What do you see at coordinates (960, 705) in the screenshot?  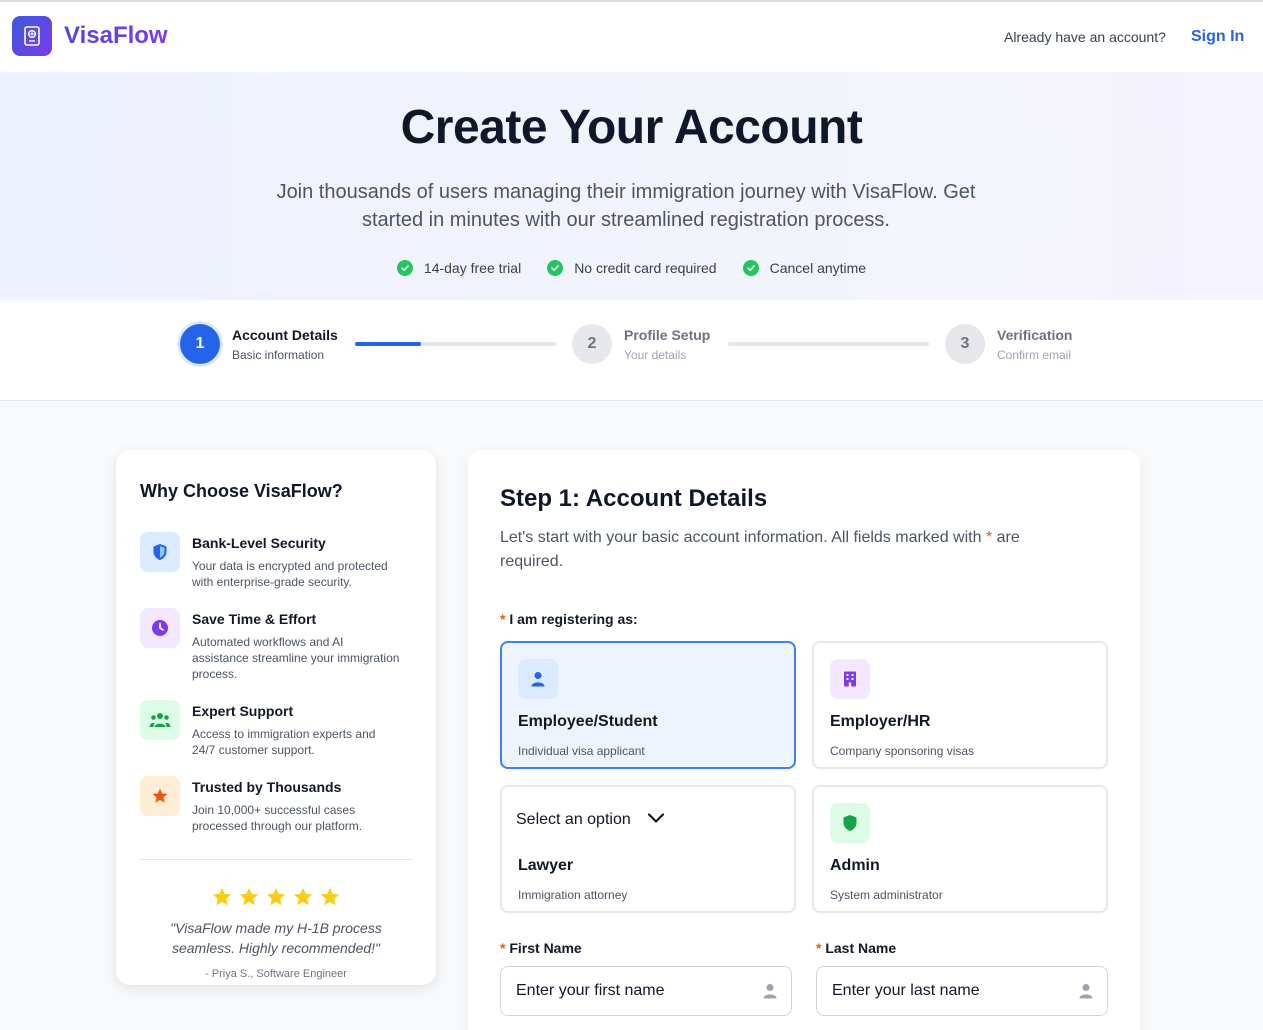 I see `role-option-employer: Employer/HR Company sponsoring visas` at bounding box center [960, 705].